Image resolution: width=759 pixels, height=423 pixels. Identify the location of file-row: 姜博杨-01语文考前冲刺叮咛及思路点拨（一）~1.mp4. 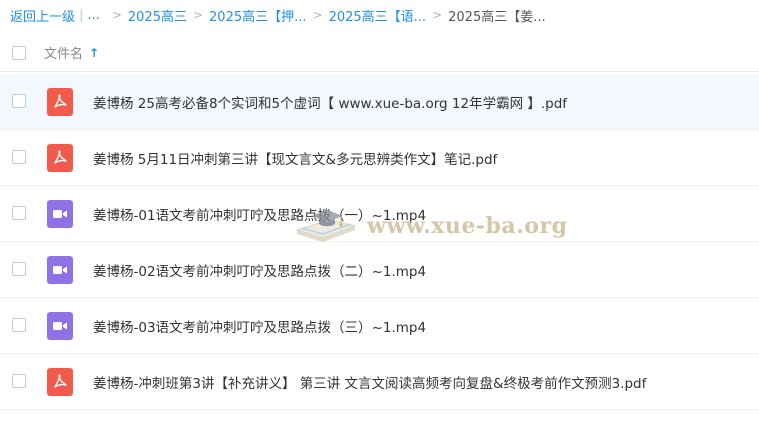
(379, 214).